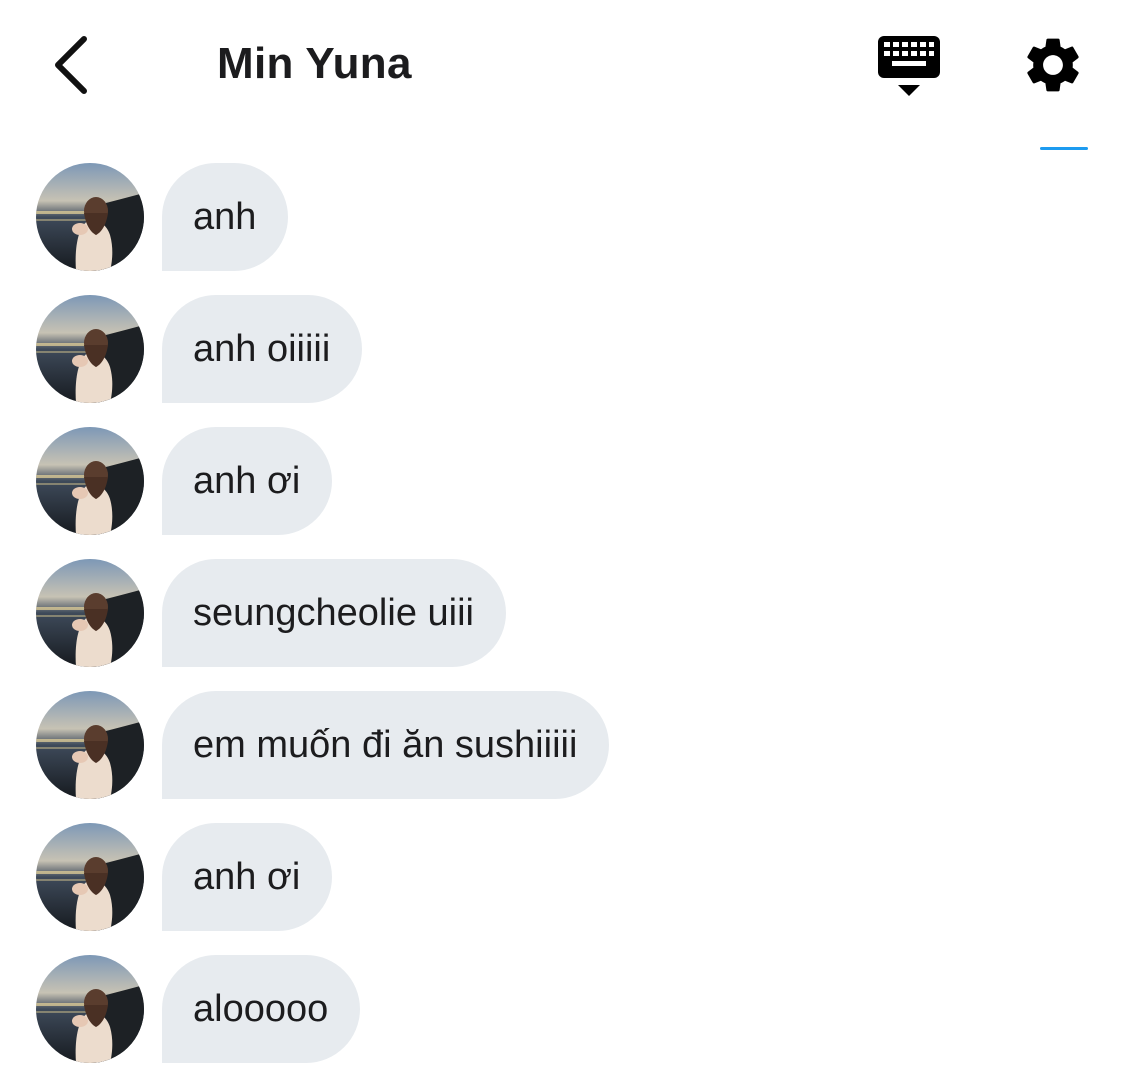 Image resolution: width=1125 pixels, height=1074 pixels. I want to click on message-row: em muốn đi ăn sushiiiii, so click(323, 745).